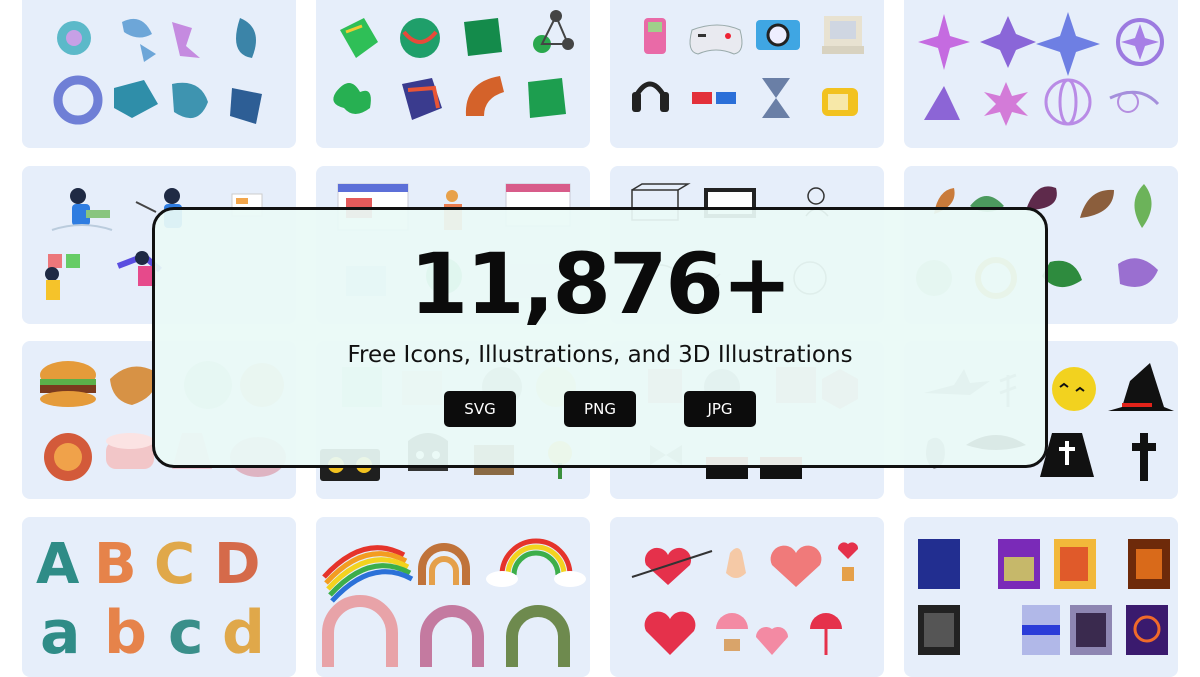  I want to click on pack-card-boho-rainbows, so click(453, 597).